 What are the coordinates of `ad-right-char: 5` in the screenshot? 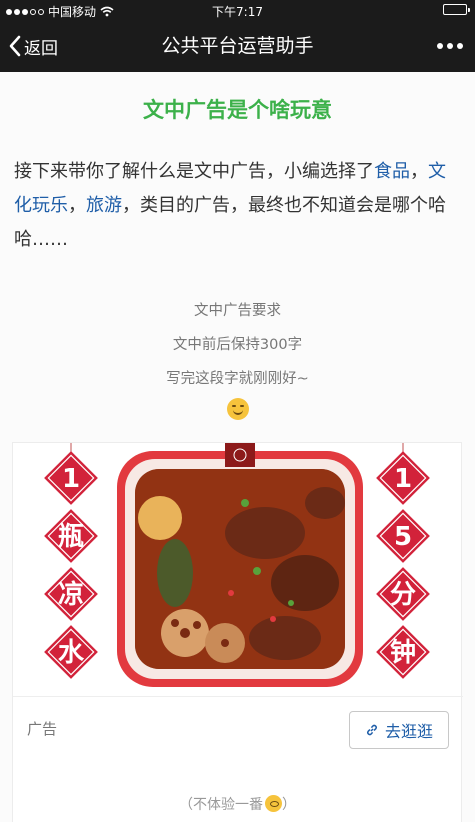 It's located at (403, 537).